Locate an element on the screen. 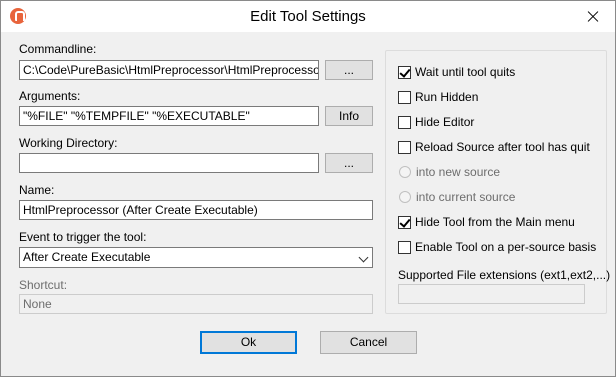  wait-until-quits-label: Wait until tool quits is located at coordinates (465, 72).